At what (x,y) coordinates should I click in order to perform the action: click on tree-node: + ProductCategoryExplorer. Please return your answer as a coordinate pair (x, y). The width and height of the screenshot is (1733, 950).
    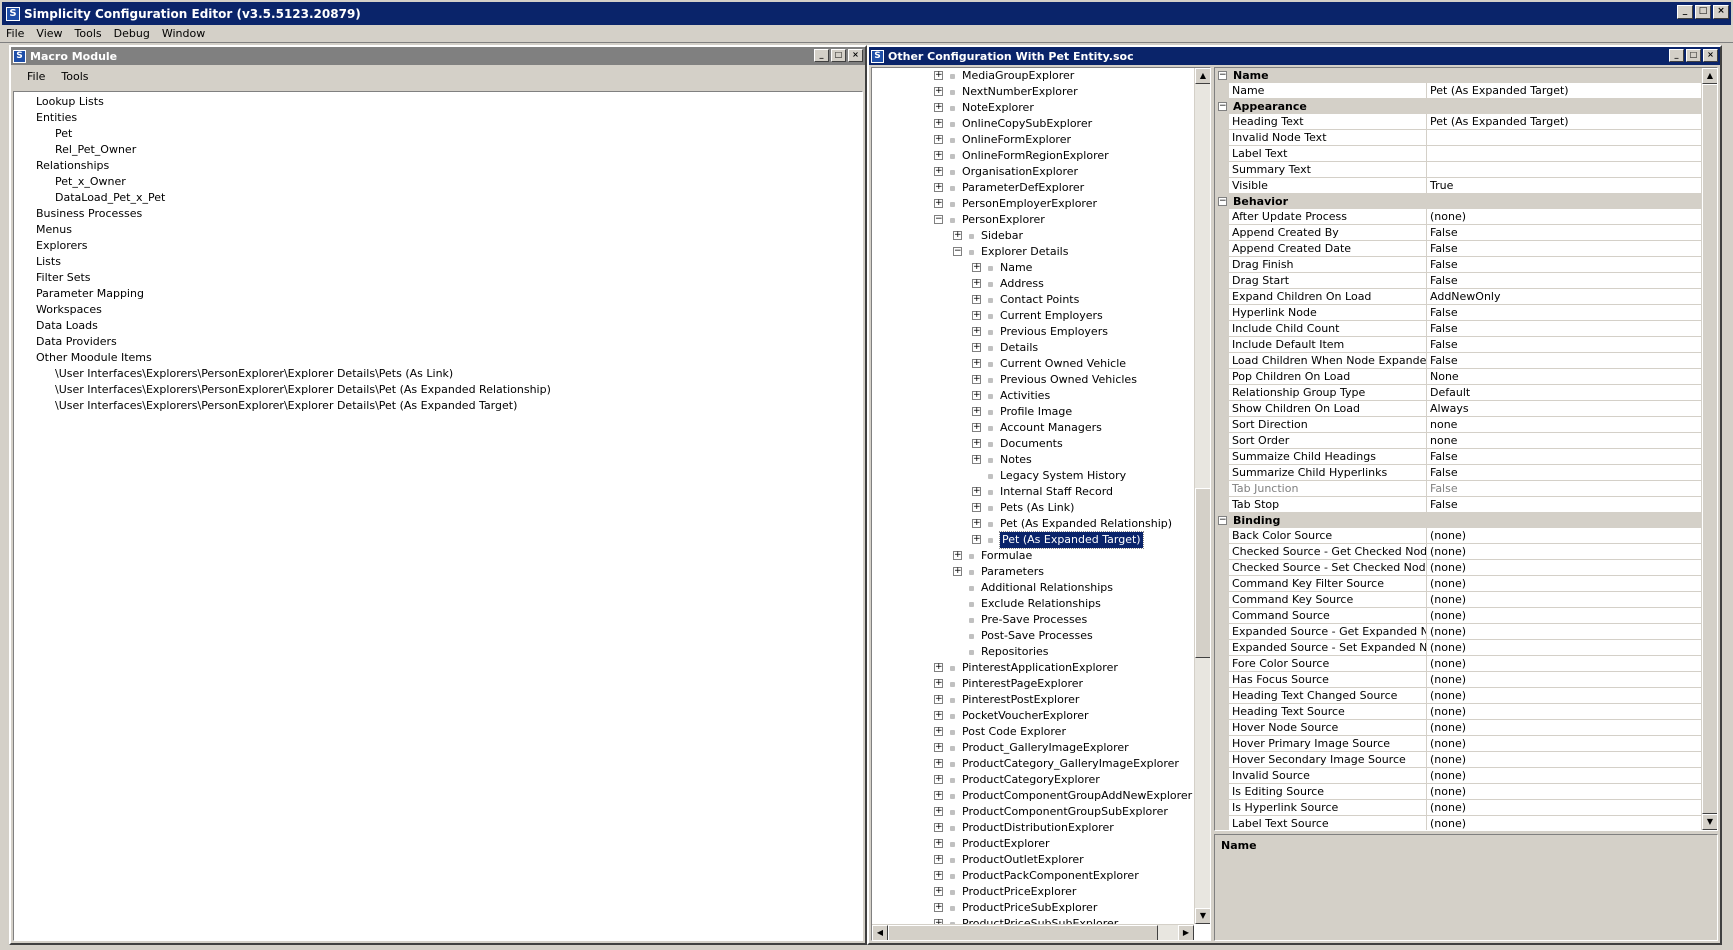
    Looking at the image, I should click on (1033, 780).